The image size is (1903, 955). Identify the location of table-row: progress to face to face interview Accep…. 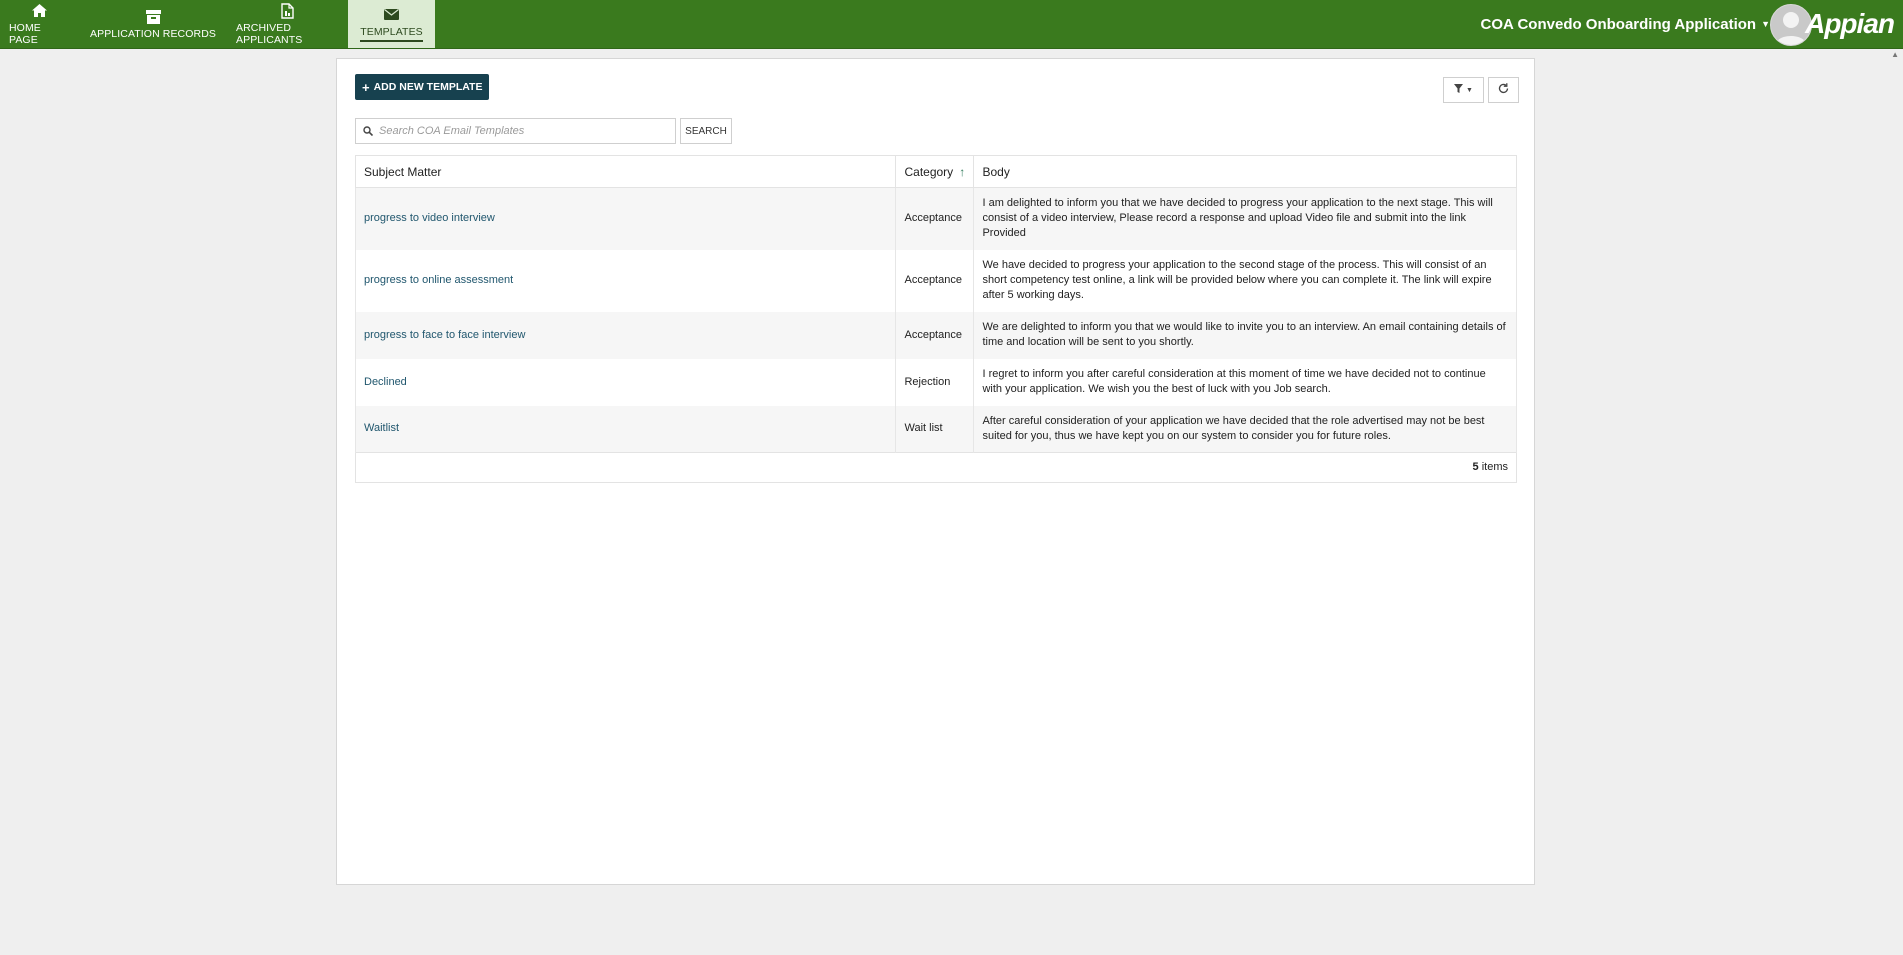
(935, 335).